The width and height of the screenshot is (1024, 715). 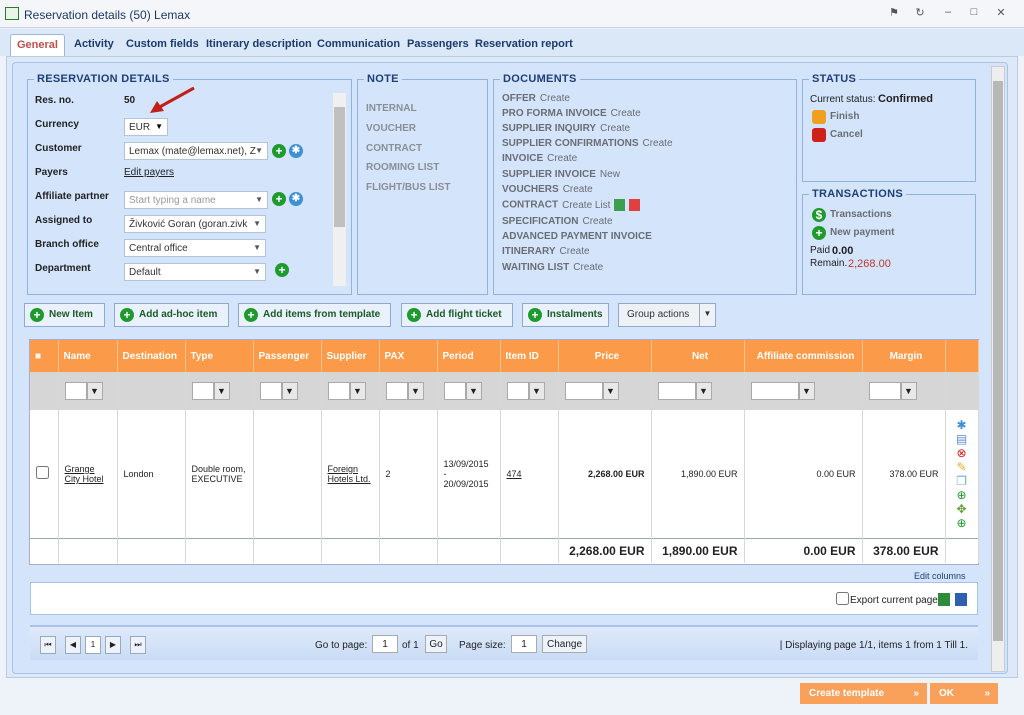 I want to click on transactions-link: Transactions, so click(x=861, y=214).